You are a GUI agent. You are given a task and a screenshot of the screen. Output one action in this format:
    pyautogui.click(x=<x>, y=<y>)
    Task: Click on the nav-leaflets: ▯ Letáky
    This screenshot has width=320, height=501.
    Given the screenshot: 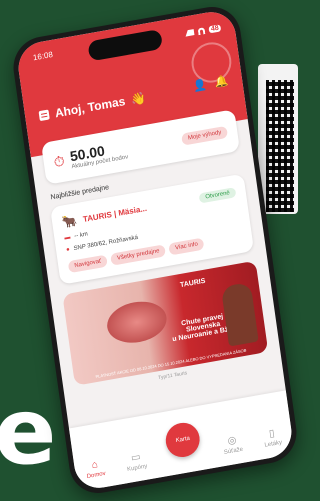 What is the action you would take?
    pyautogui.click(x=272, y=438)
    